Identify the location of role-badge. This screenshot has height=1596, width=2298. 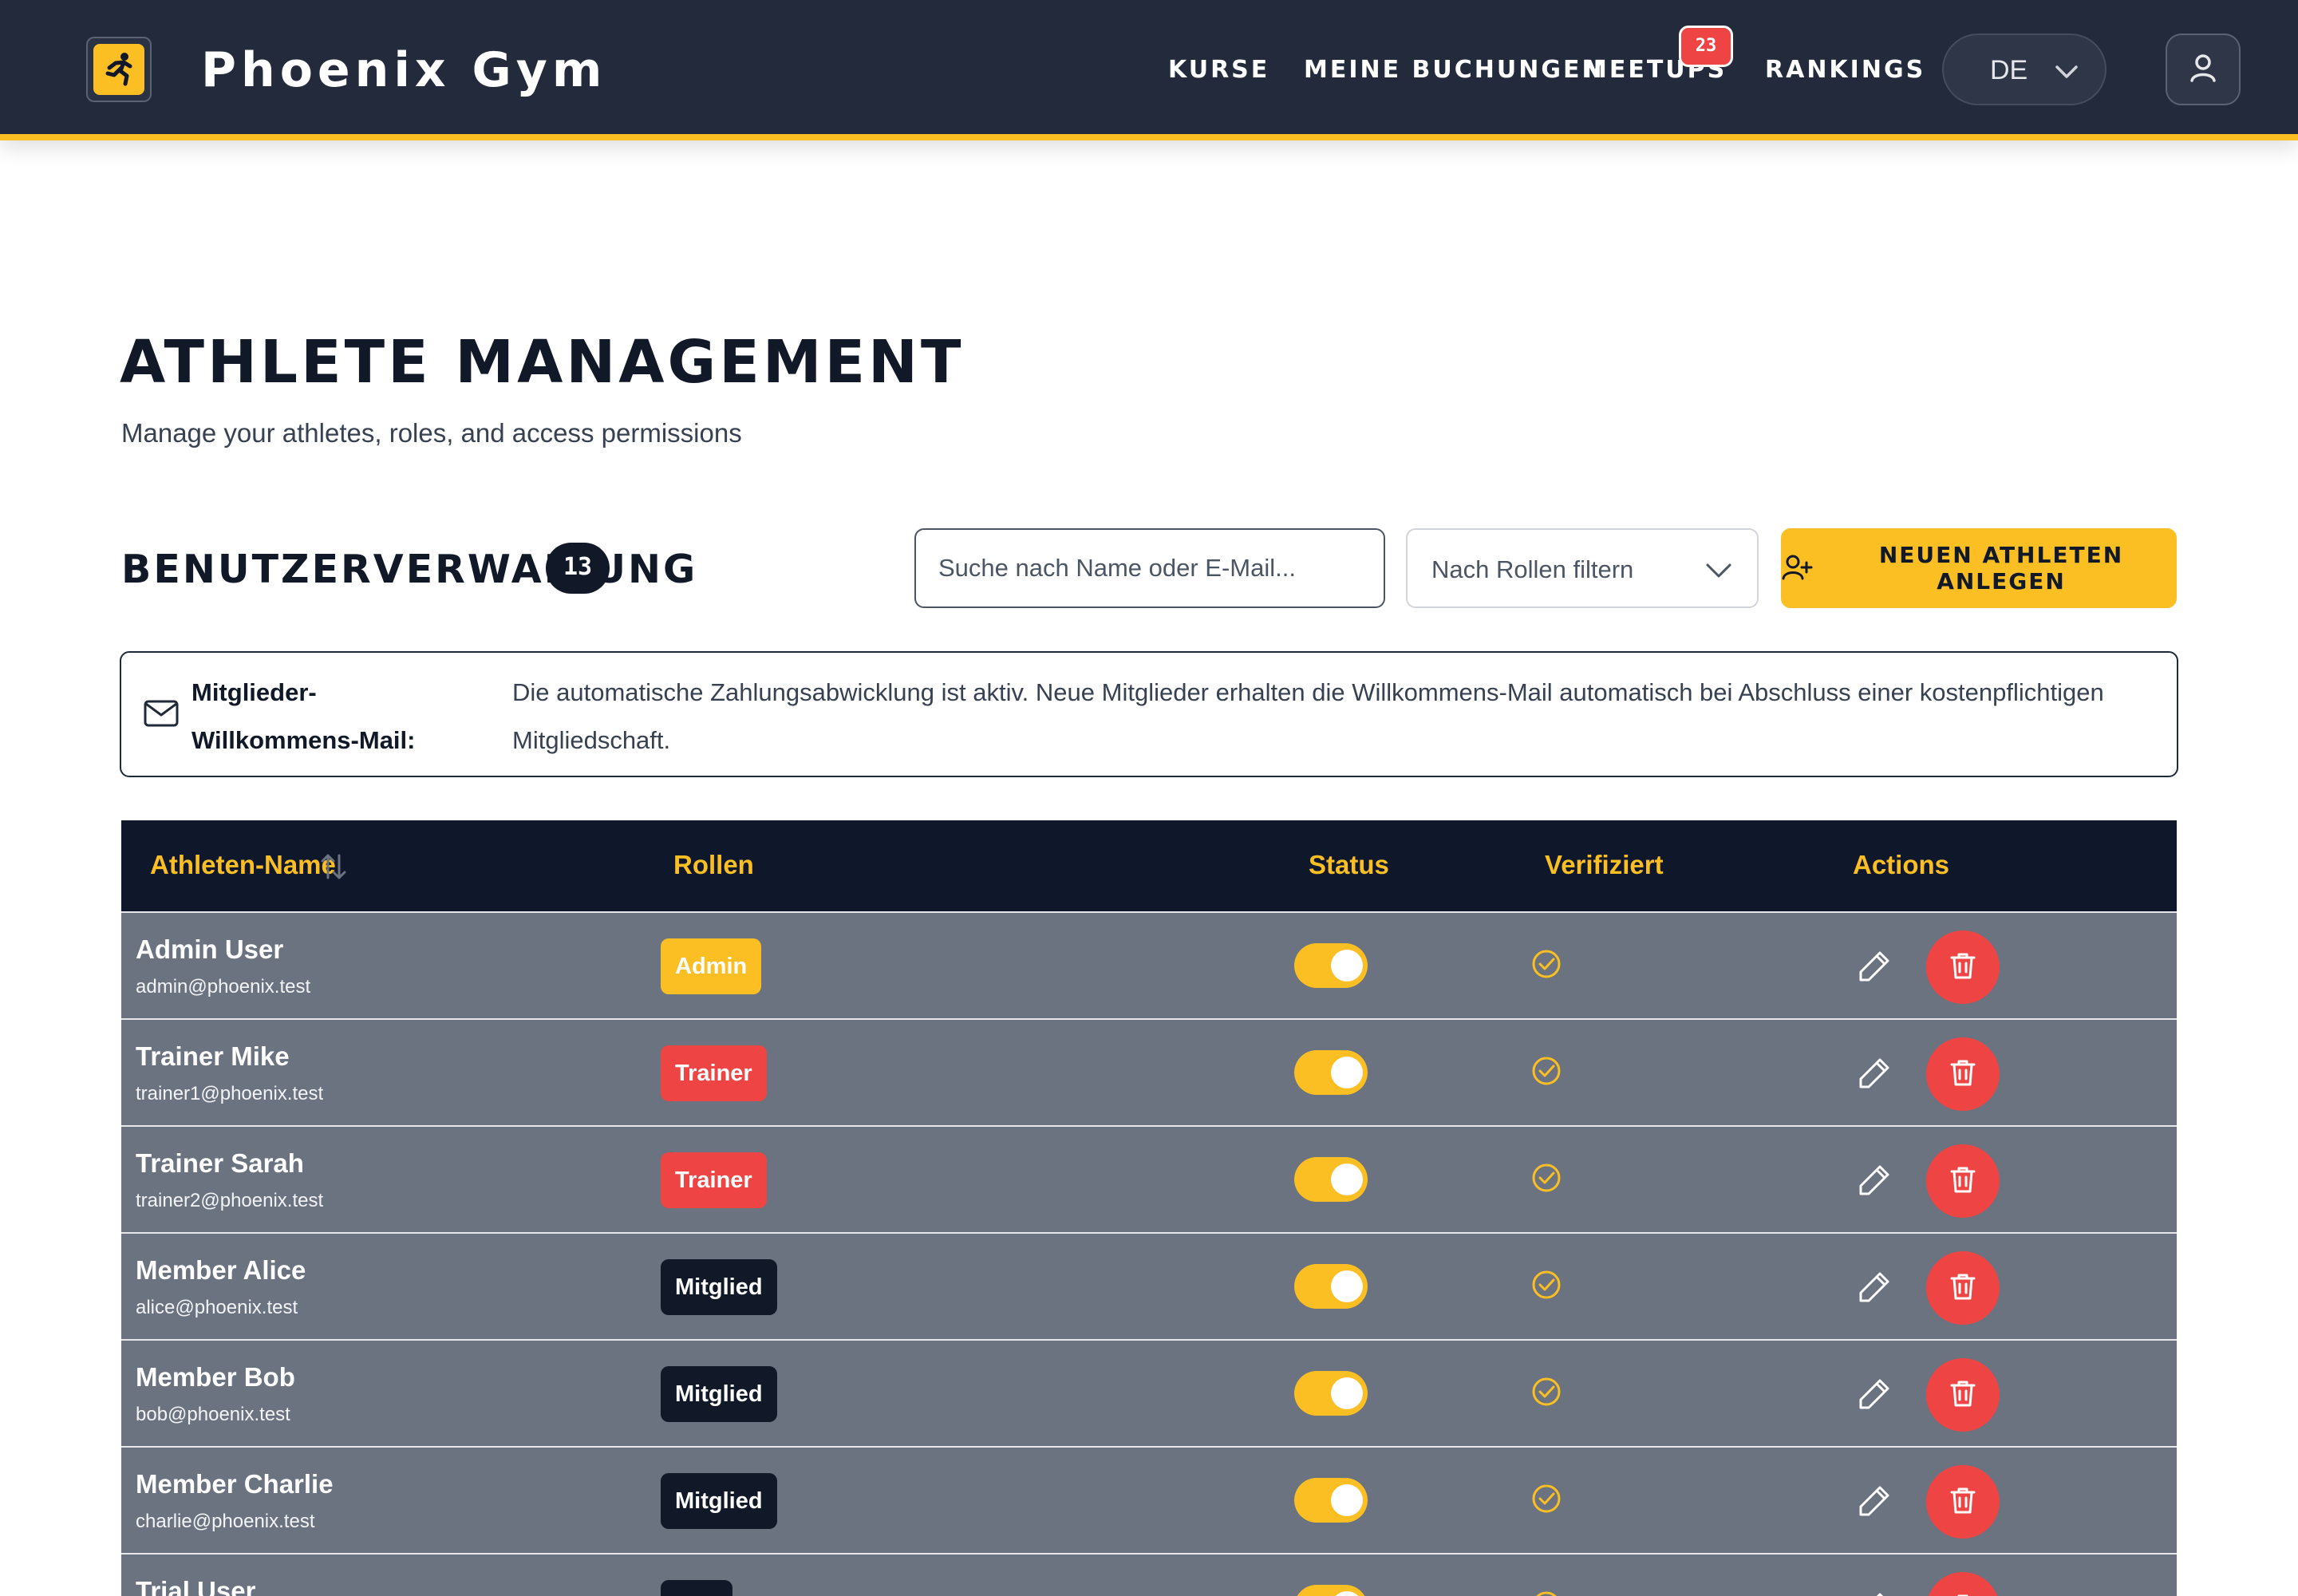
(697, 1588).